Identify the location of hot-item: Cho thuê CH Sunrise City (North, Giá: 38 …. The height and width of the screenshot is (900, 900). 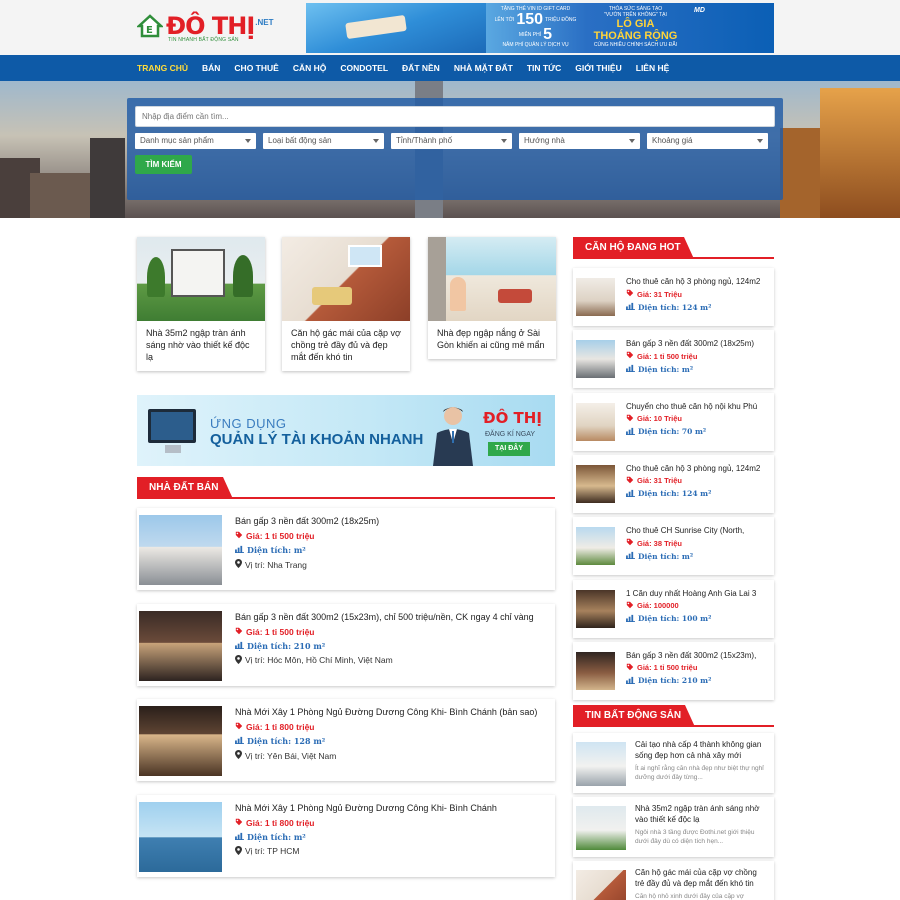
(673, 546).